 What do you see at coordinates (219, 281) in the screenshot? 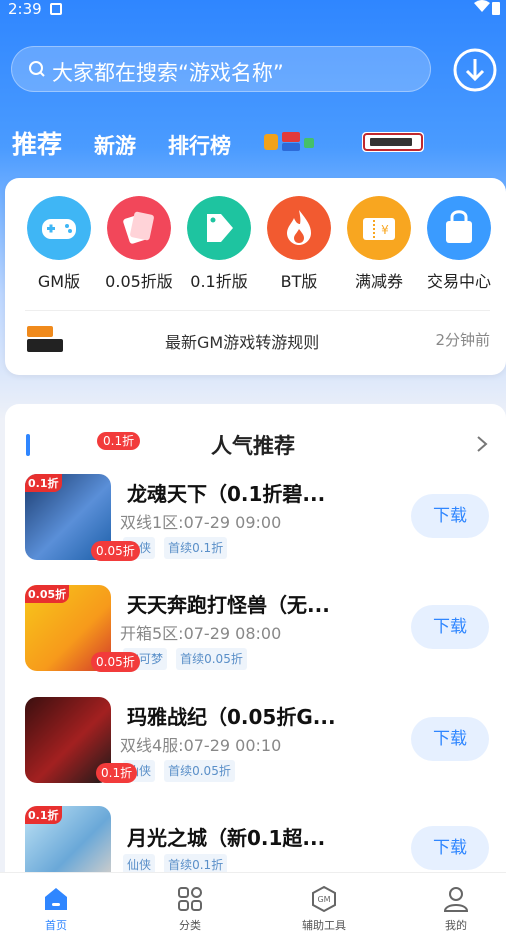
I see `category-label: 0.1折版` at bounding box center [219, 281].